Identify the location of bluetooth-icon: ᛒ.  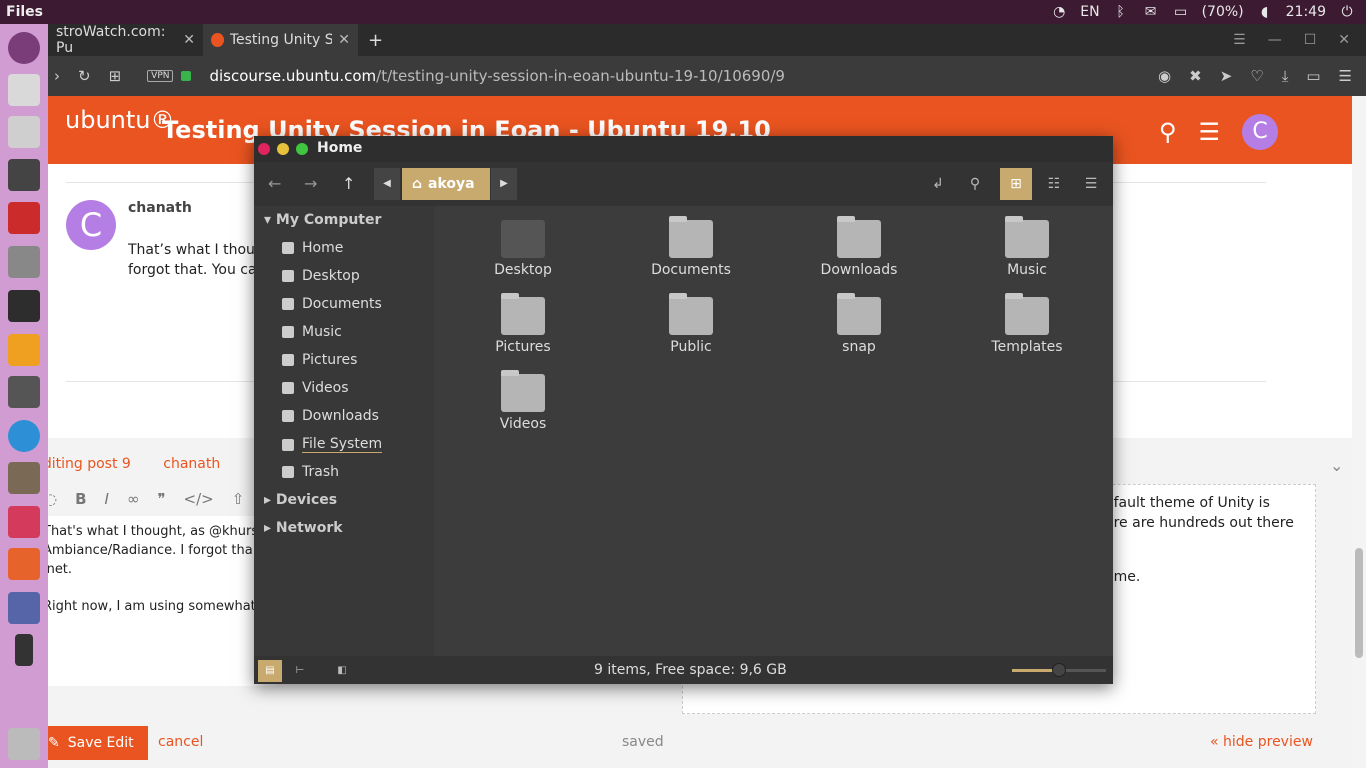
(1121, 12).